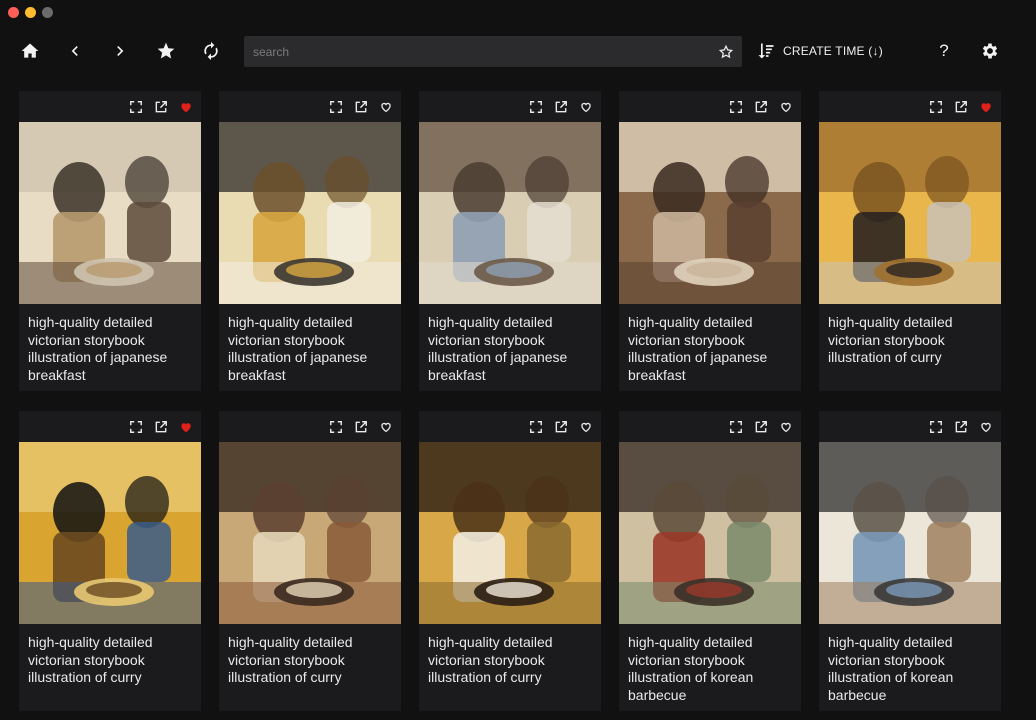 The width and height of the screenshot is (1036, 720). I want to click on close-window-button, so click(13, 12).